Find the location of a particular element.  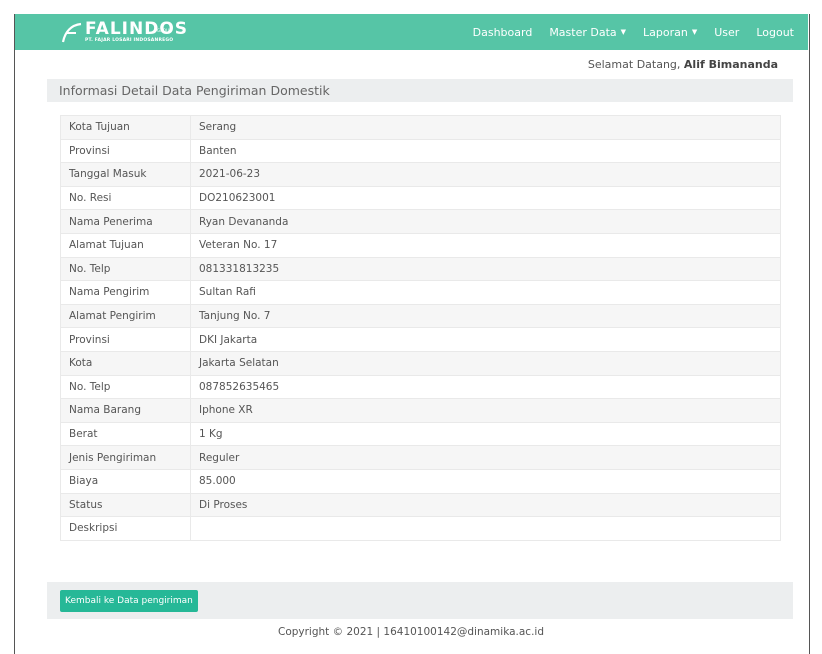

nav-user-label: User is located at coordinates (727, 32).